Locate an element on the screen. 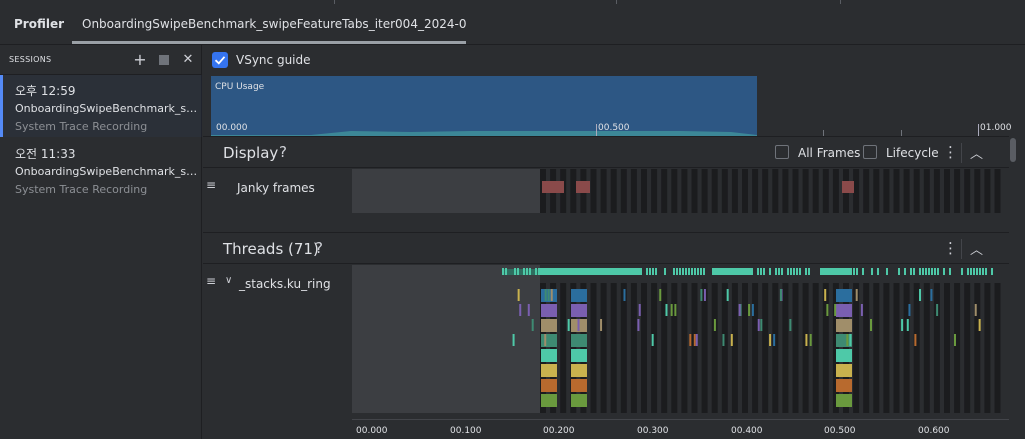  cpu-usage-track: CPU Usage 00.000 00.500 01.000 is located at coordinates (614, 106).